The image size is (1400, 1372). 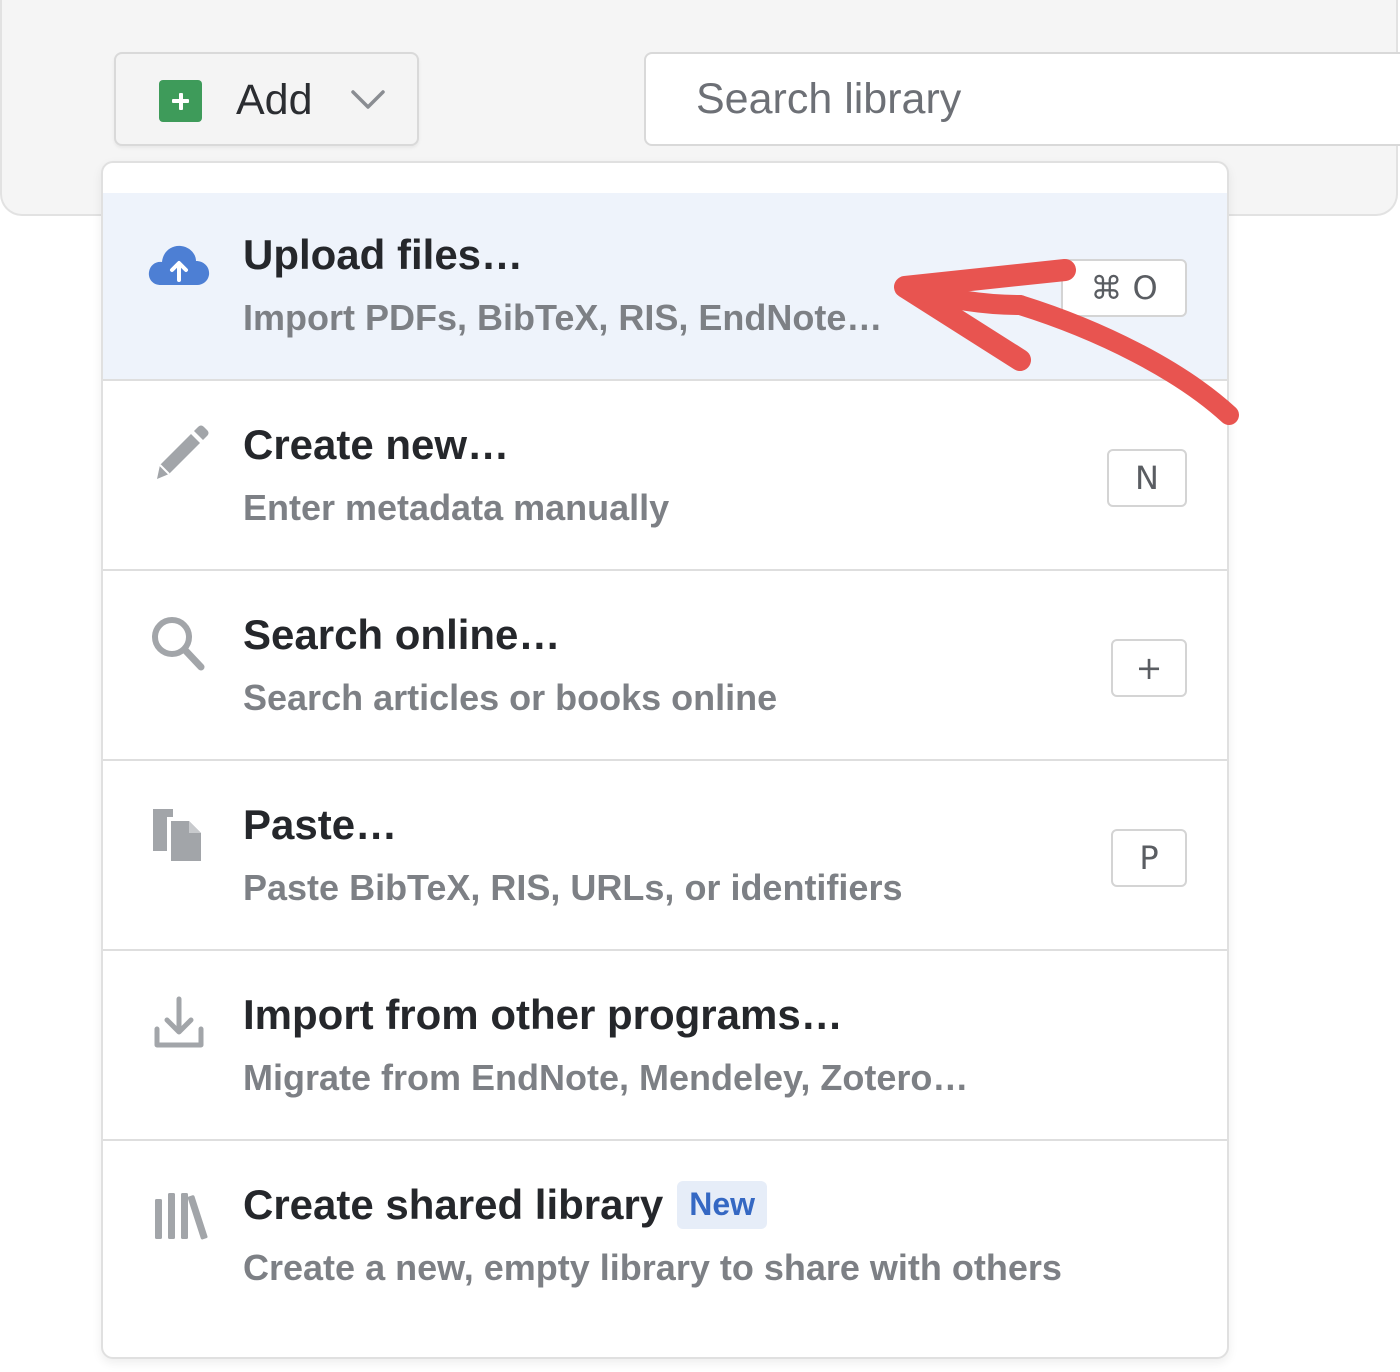 I want to click on search-icon, so click(x=178, y=644).